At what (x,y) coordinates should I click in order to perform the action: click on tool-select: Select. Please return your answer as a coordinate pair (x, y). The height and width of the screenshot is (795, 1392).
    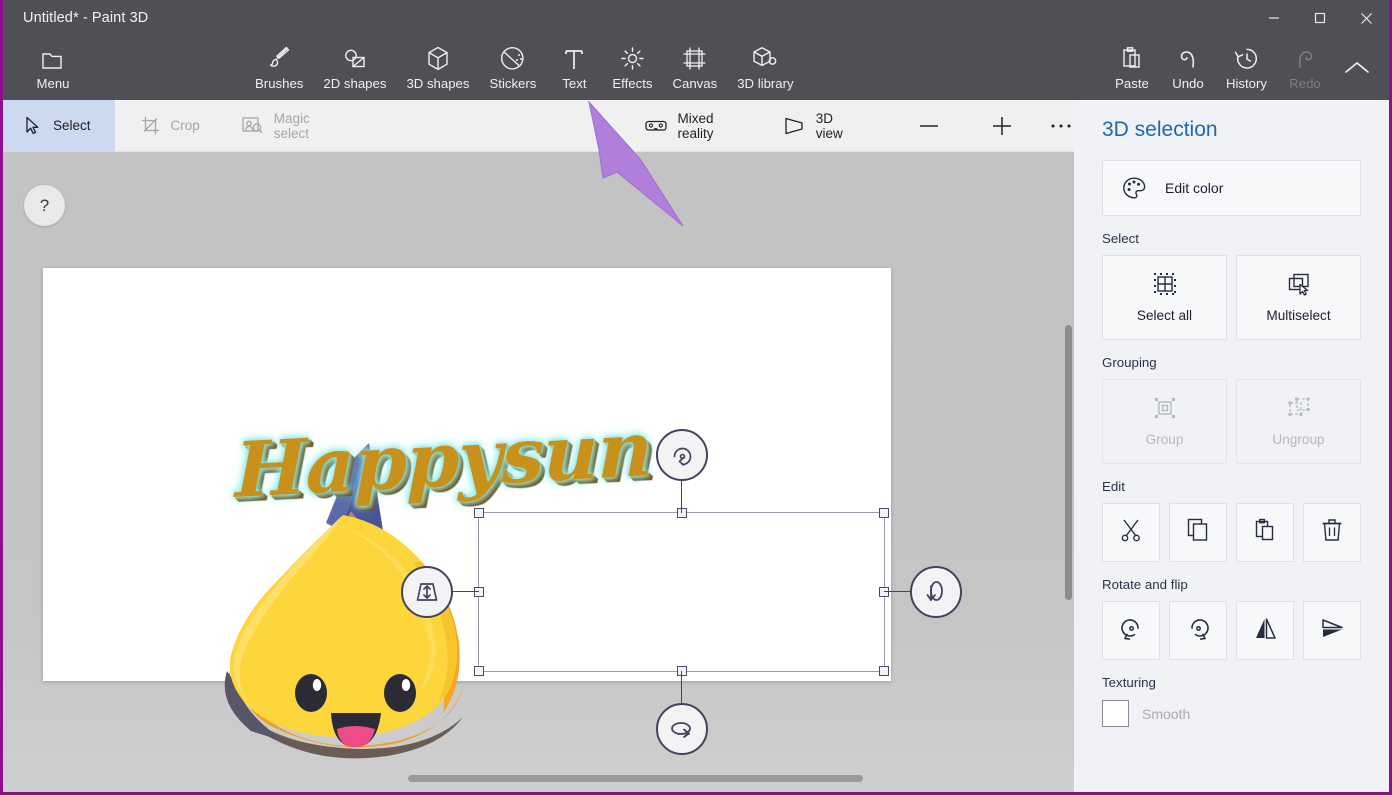
    Looking at the image, I should click on (59, 125).